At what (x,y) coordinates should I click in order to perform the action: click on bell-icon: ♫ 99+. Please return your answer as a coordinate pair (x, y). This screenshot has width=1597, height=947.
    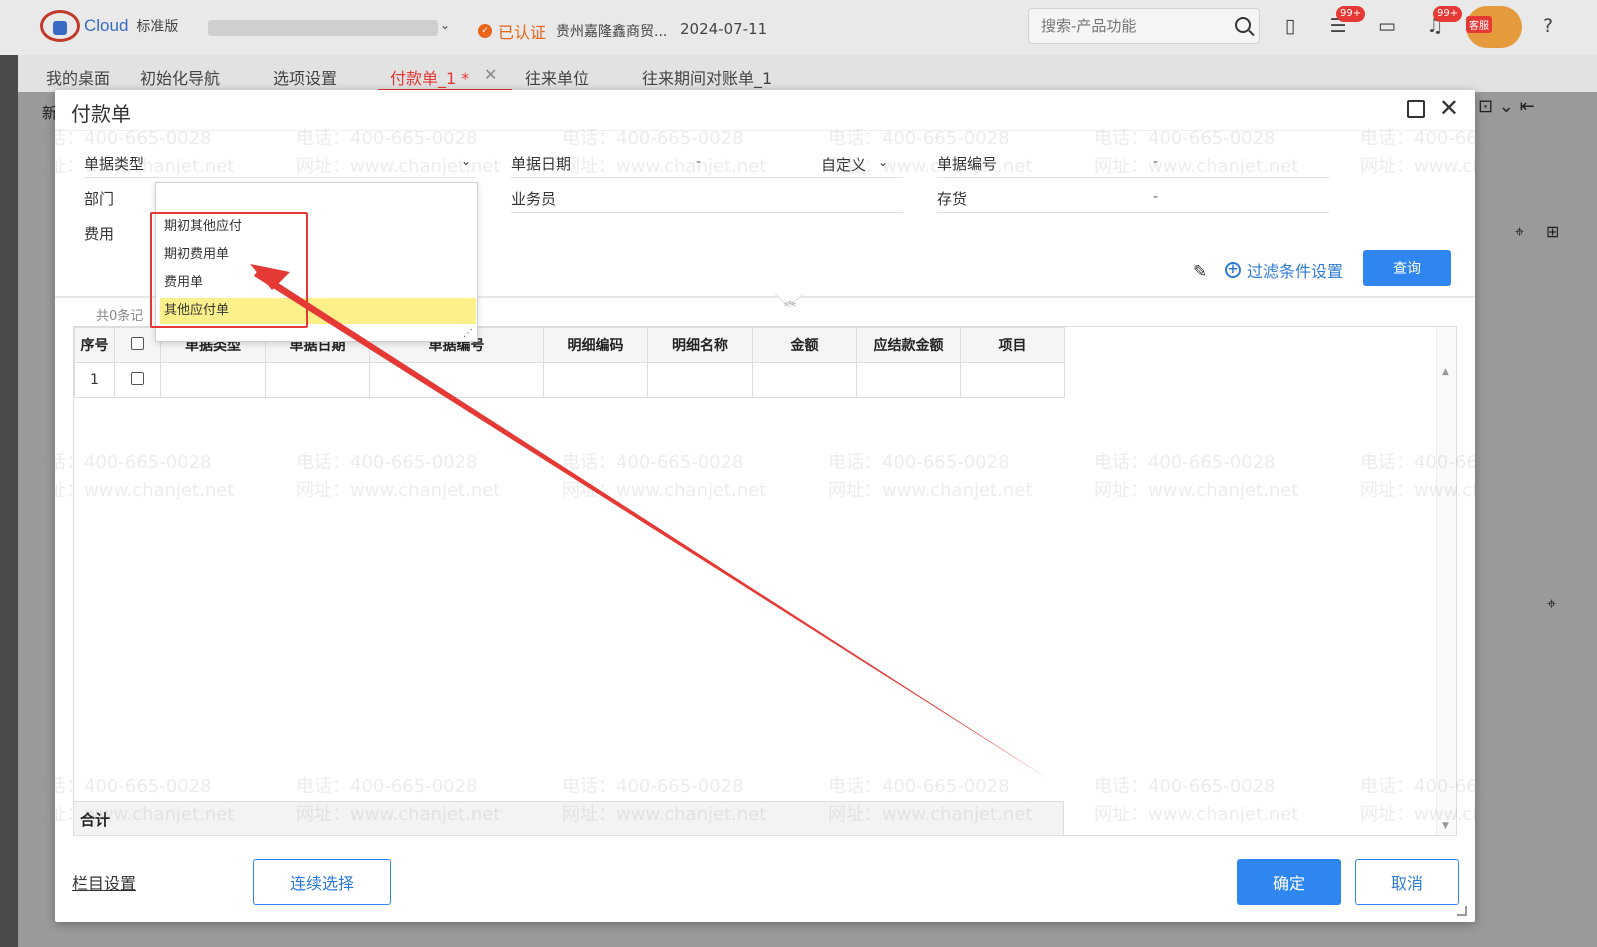
    Looking at the image, I should click on (1443, 22).